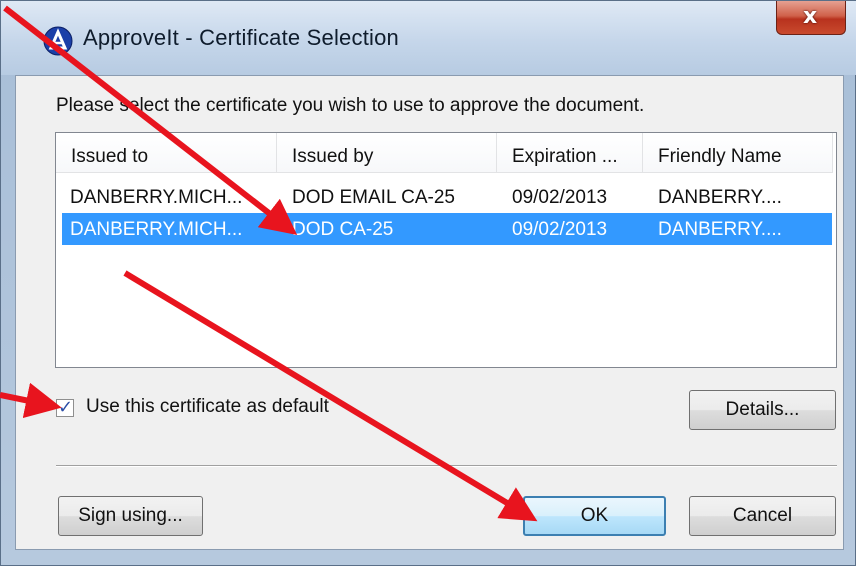  I want to click on default-certificate-checkbox: ✓, so click(65, 407).